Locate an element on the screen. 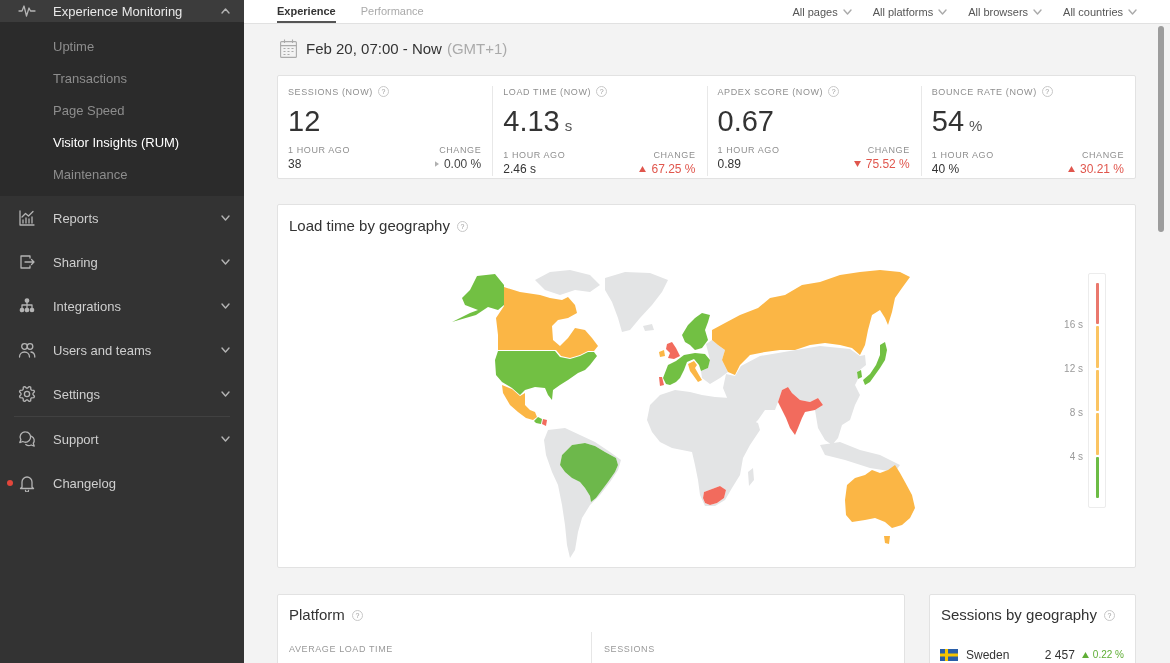 The width and height of the screenshot is (1170, 663). nav-item: Users and teams is located at coordinates (122, 350).